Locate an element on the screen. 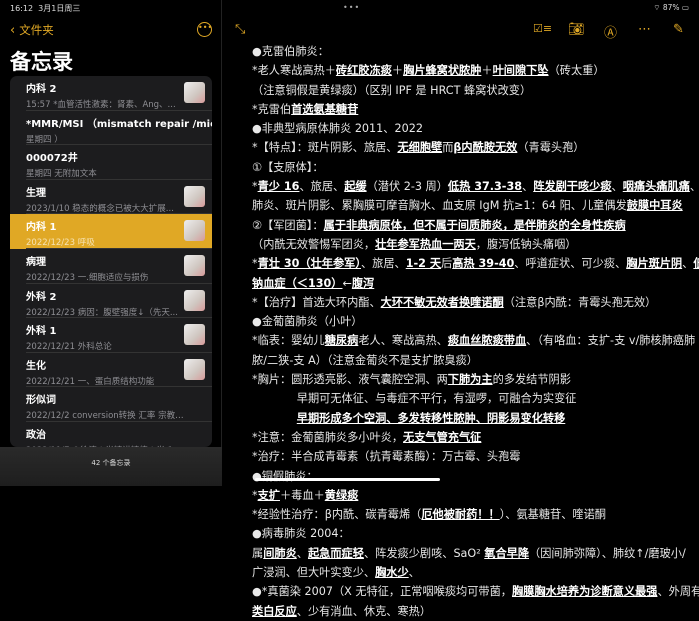 This screenshot has height=621, width=699. note-text: （注意β内酰：青霉头孢无效） is located at coordinates (580, 302).